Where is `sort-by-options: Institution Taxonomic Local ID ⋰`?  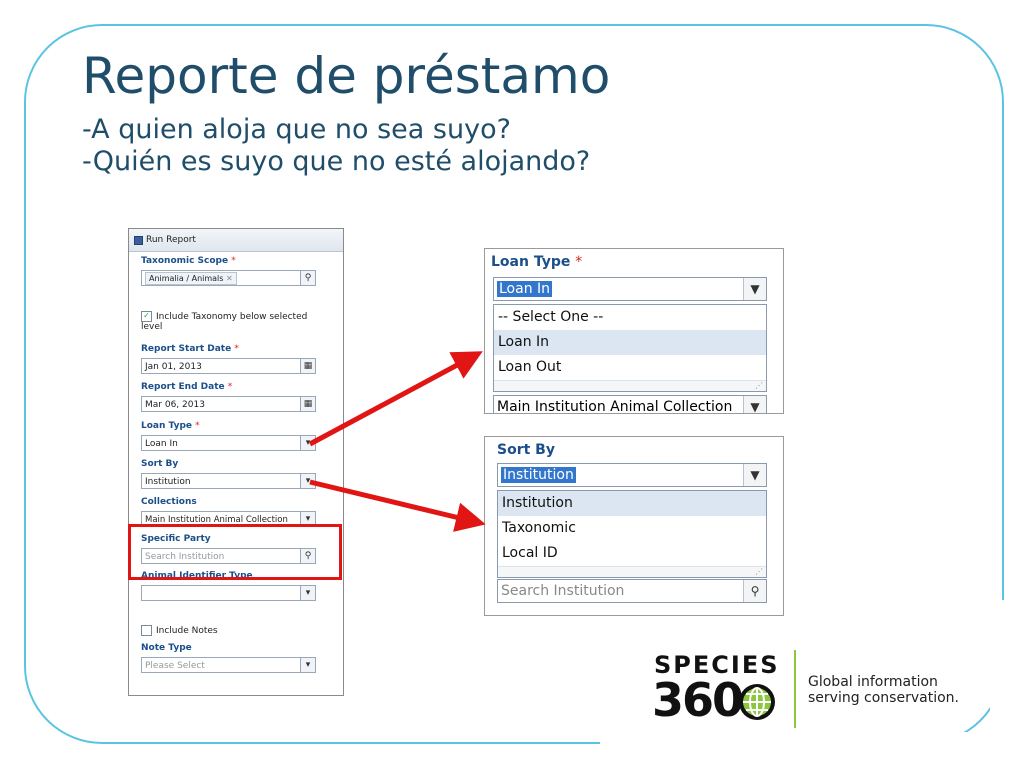
sort-by-options: Institution Taxonomic Local ID ⋰ is located at coordinates (632, 534).